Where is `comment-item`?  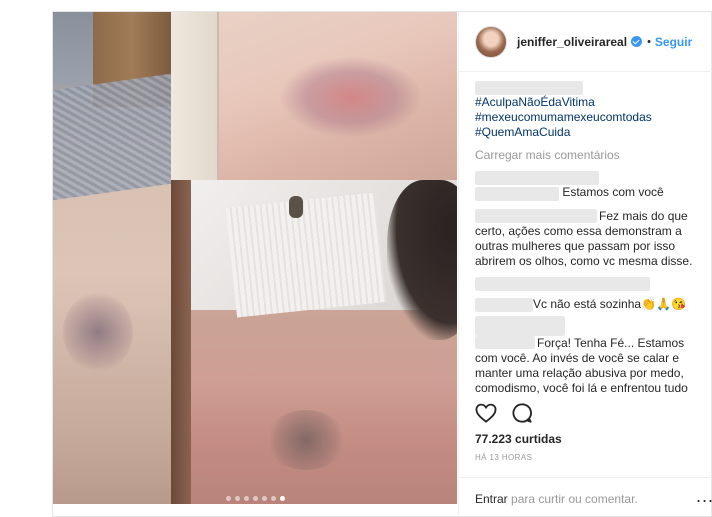
comment-item is located at coordinates (590, 283).